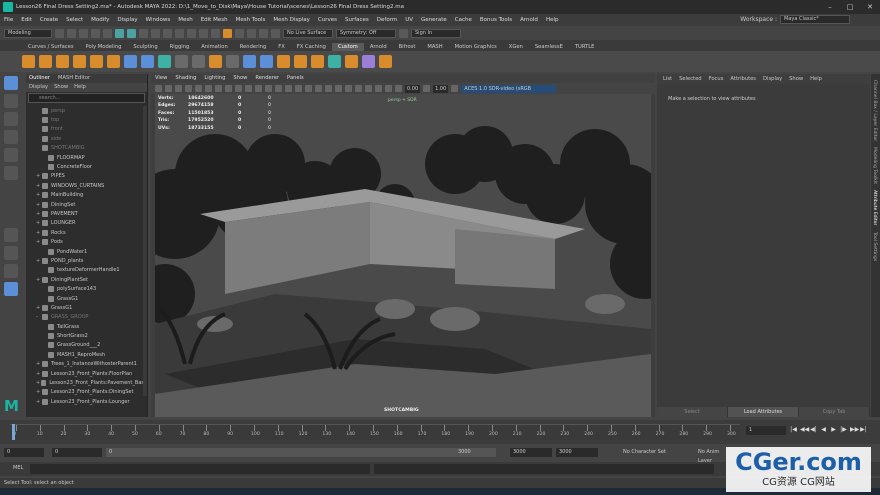 The height and width of the screenshot is (495, 880). I want to click on select-hierarchy-icon, so click(119, 33).